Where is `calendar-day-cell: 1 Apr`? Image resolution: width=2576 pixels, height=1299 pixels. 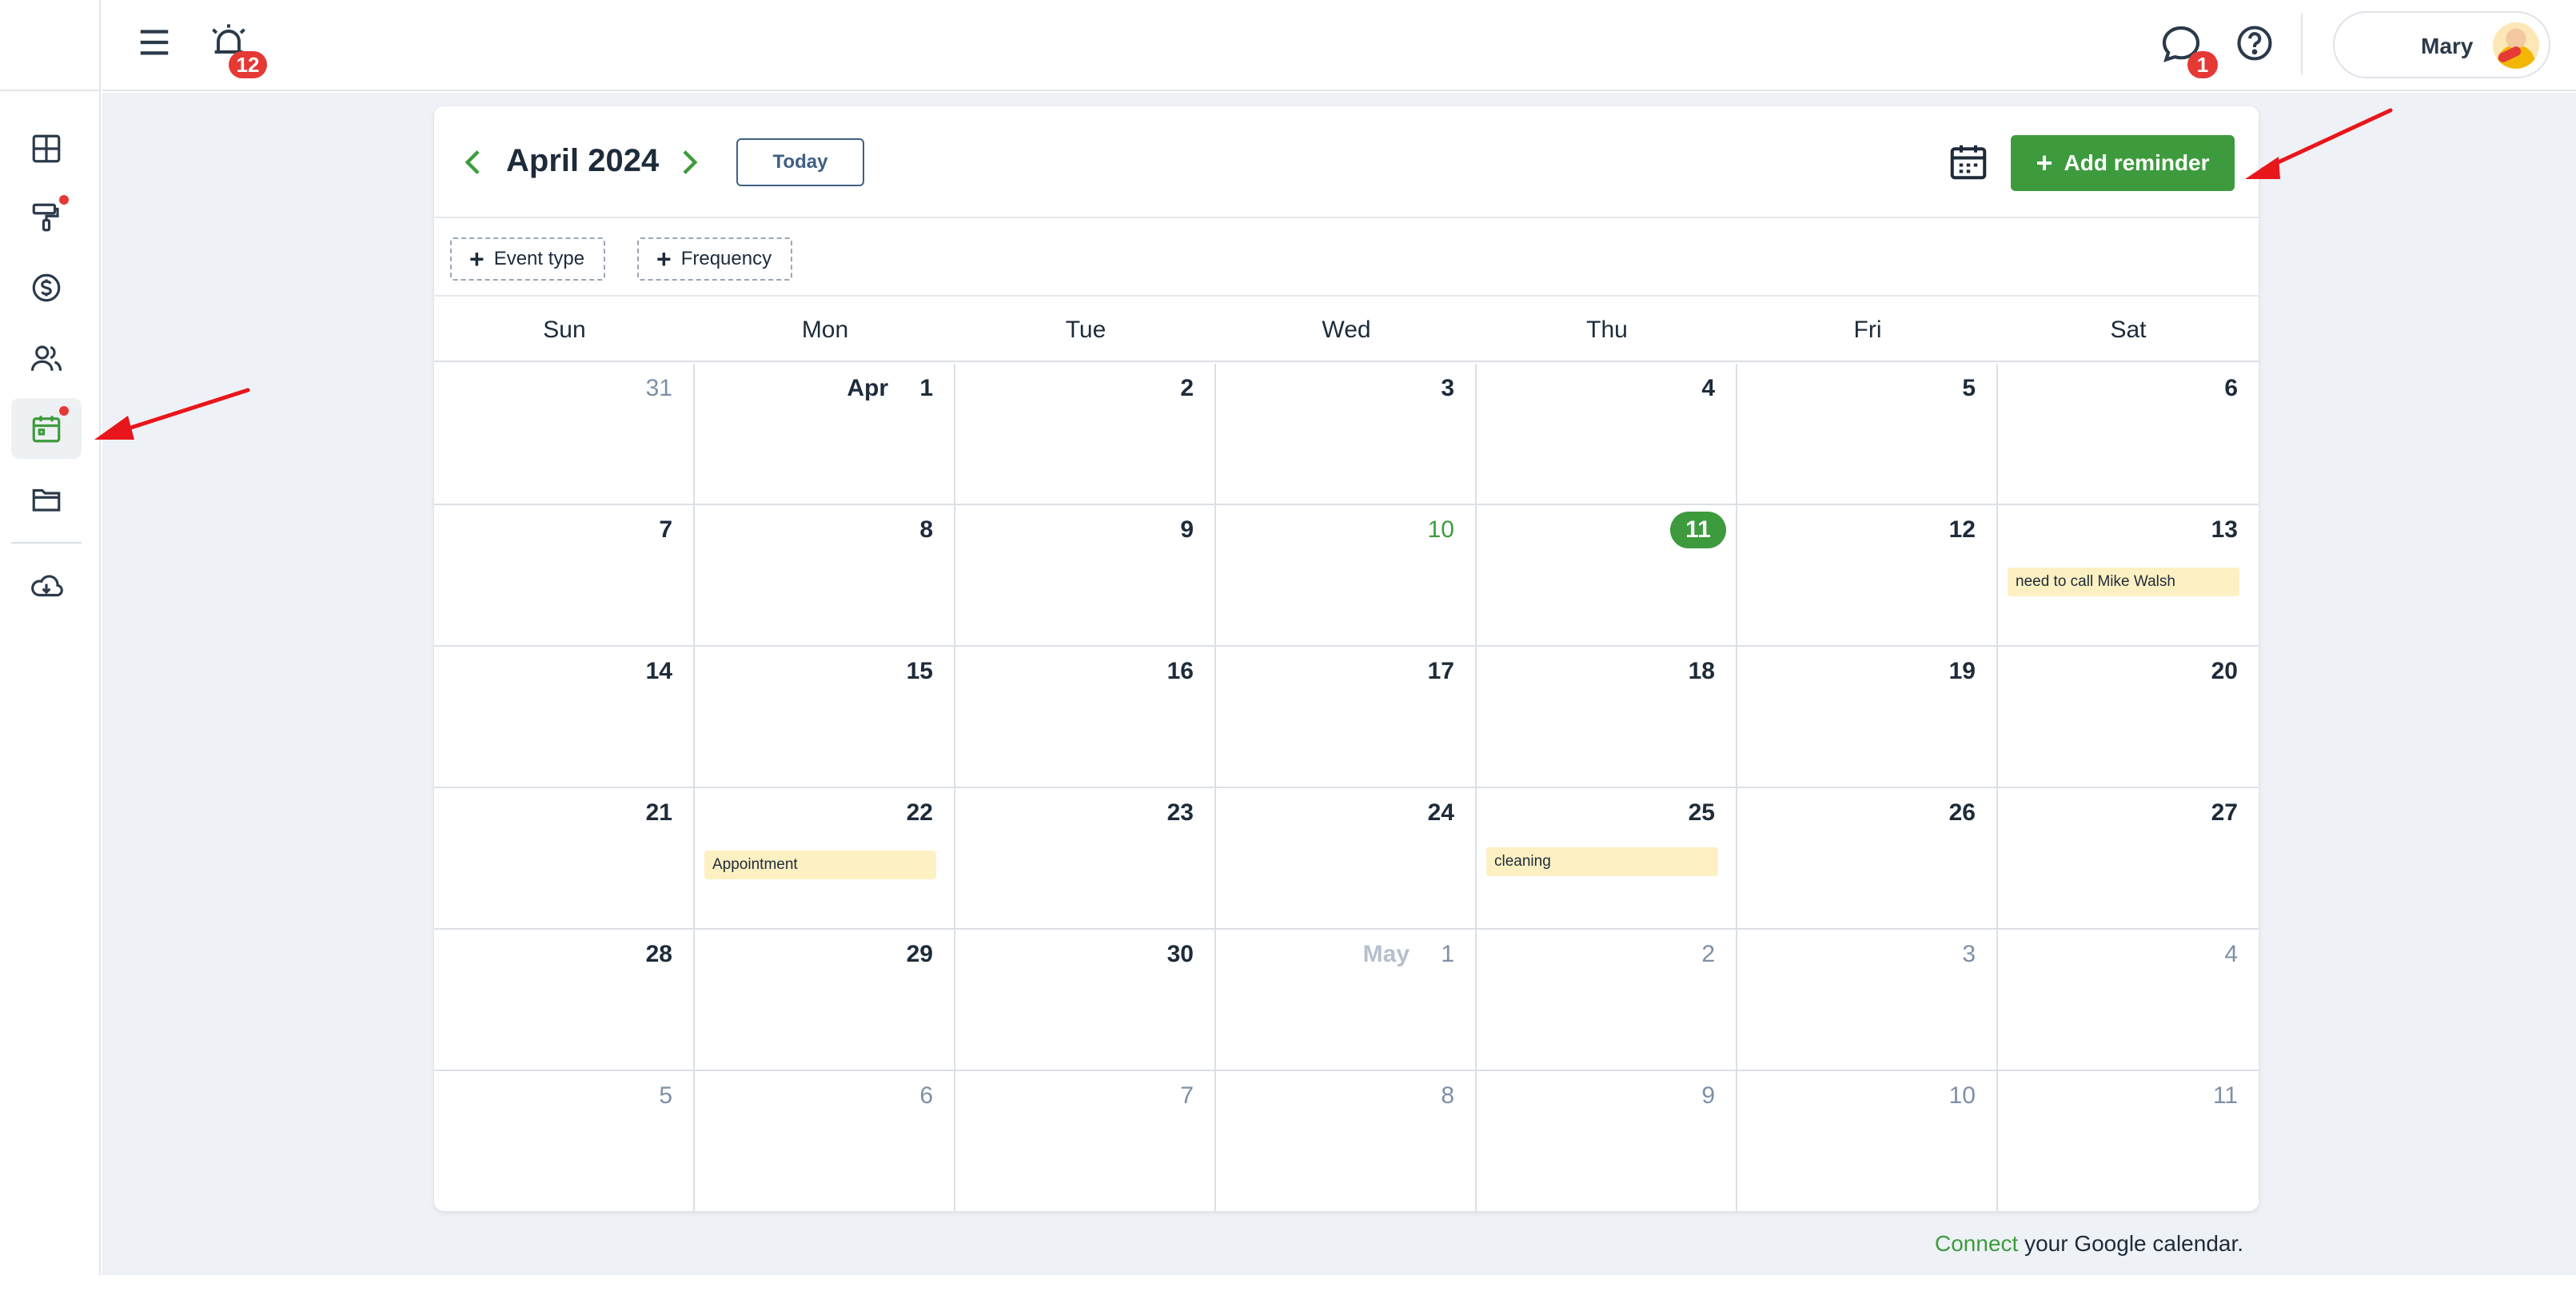 calendar-day-cell: 1 Apr is located at coordinates (825, 434).